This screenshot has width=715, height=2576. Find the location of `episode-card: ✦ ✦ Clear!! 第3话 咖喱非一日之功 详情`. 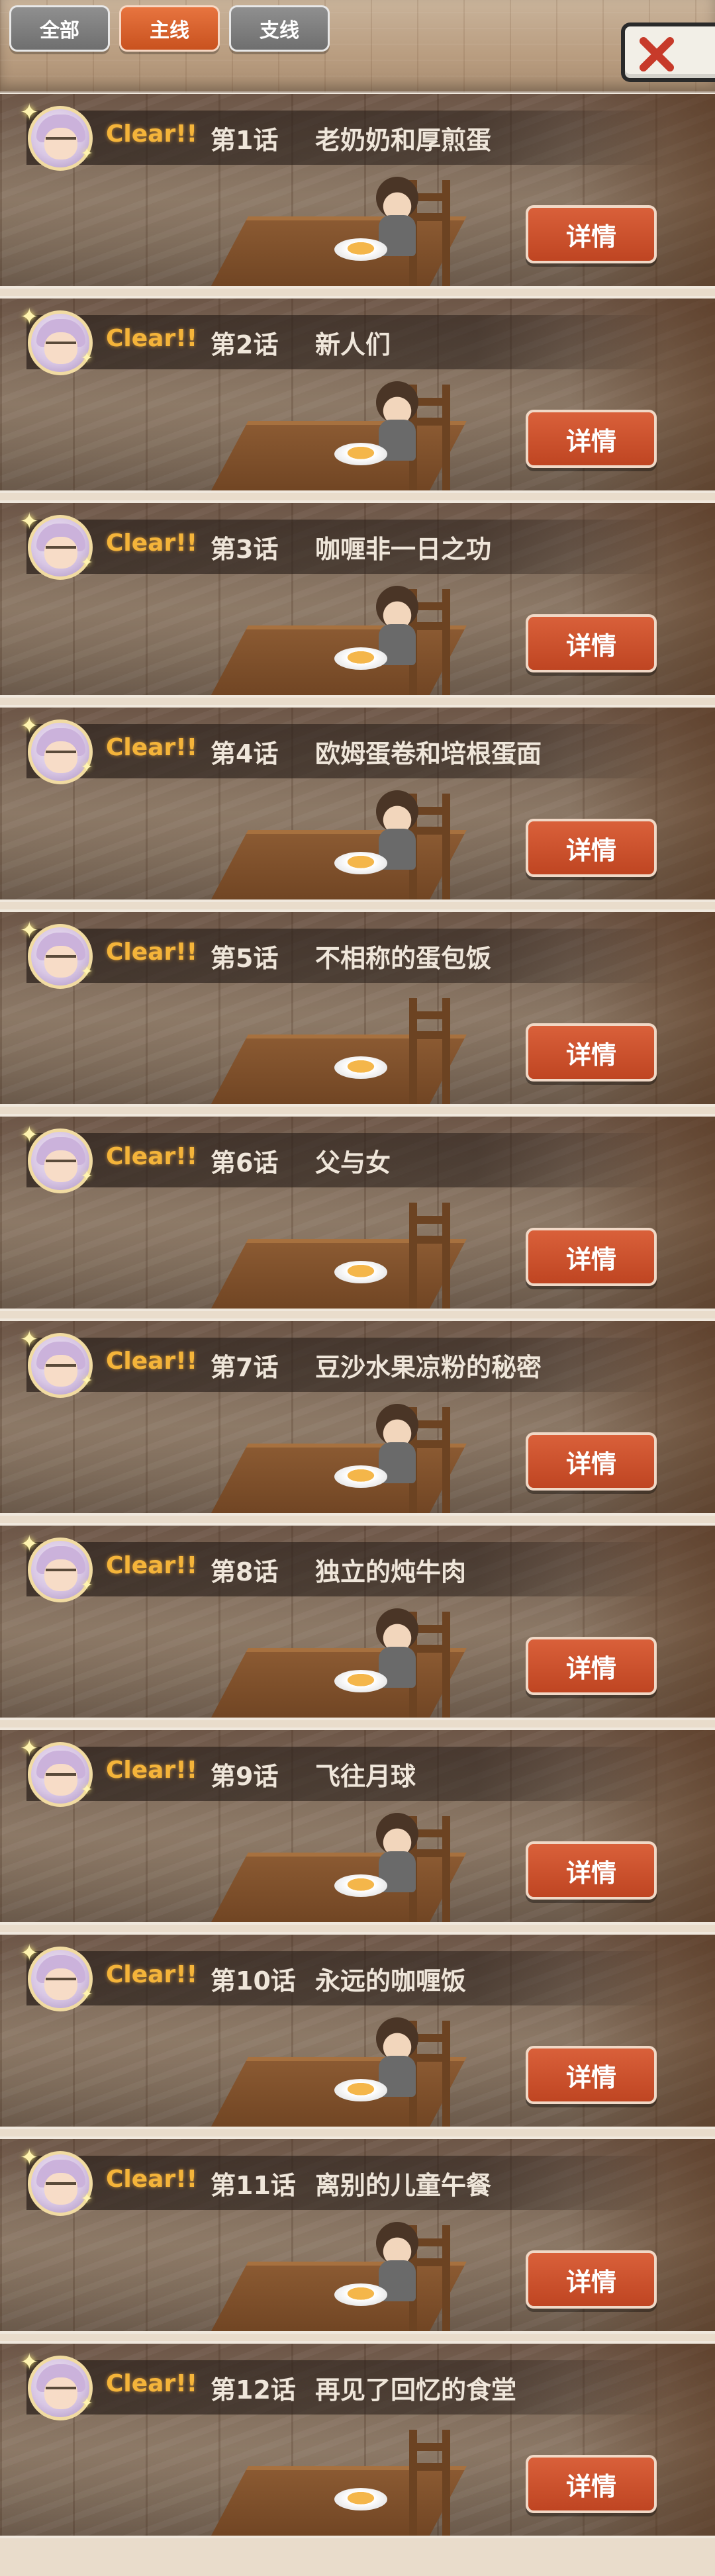

episode-card: ✦ ✦ Clear!! 第3话 咖喱非一日之功 详情 is located at coordinates (358, 599).